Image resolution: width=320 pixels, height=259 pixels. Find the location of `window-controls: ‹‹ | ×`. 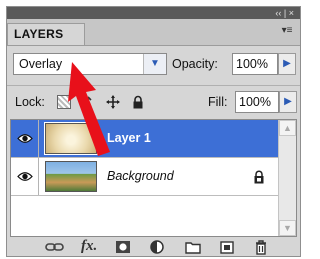

window-controls: ‹‹ | × is located at coordinates (284, 13).